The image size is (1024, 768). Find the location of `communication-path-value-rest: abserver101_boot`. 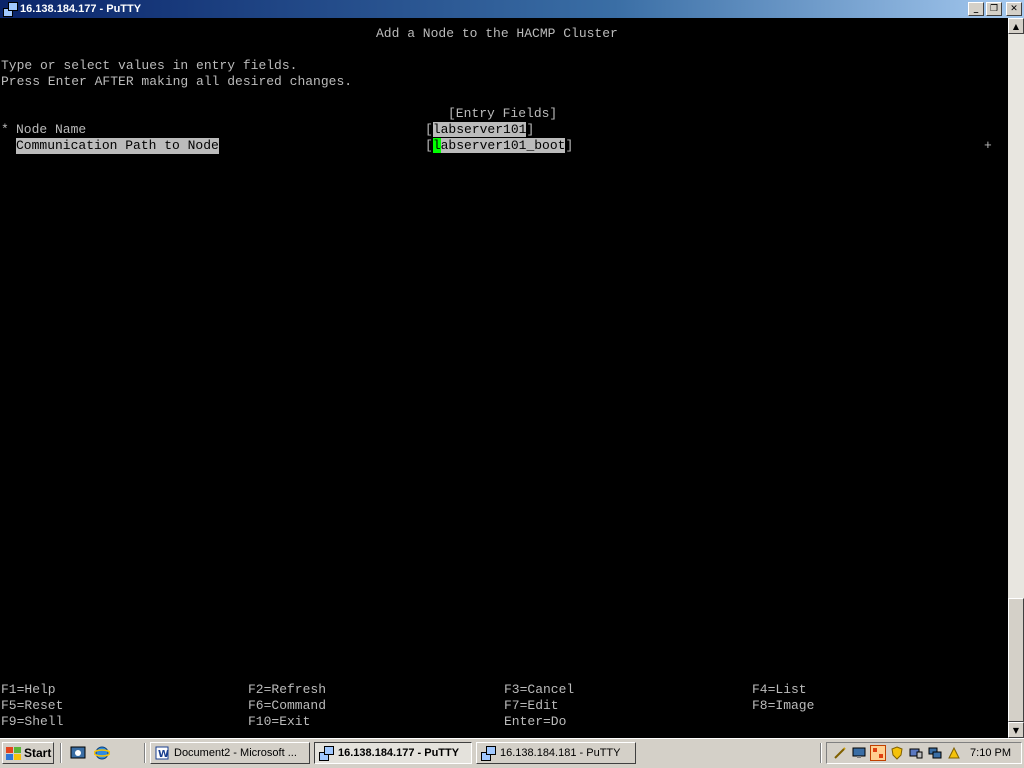

communication-path-value-rest: abserver101_boot is located at coordinates (503, 145).